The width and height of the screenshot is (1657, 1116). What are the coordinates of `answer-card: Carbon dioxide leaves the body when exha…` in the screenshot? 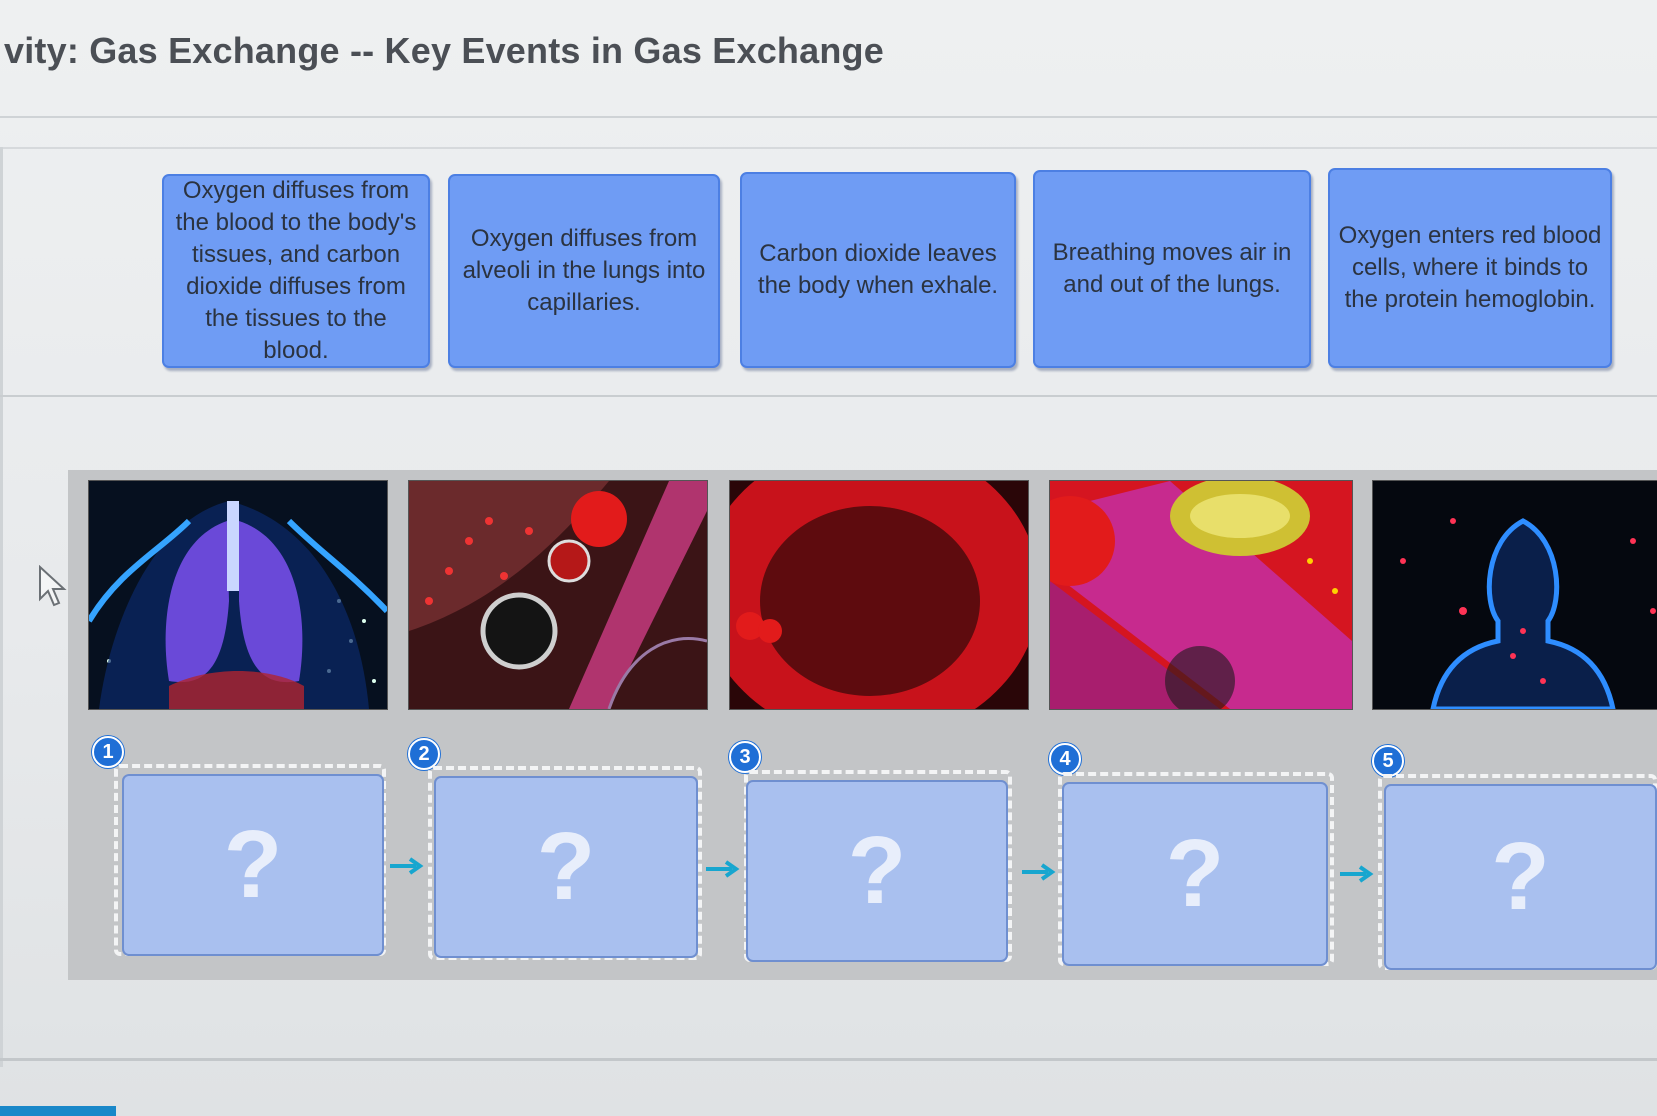 It's located at (878, 270).